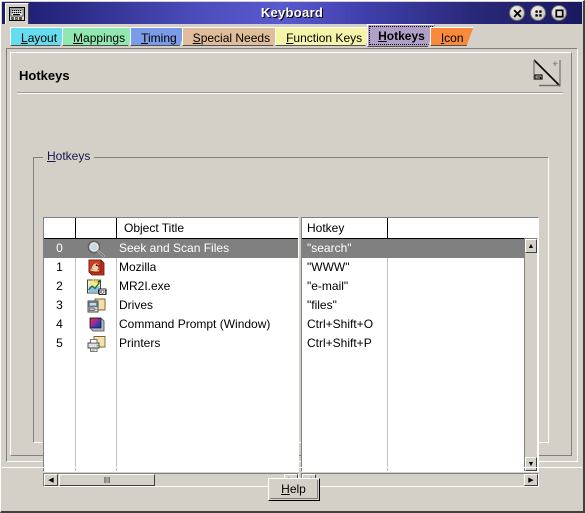 The width and height of the screenshot is (585, 513). I want to click on dialog-footer: Help, so click(292, 489).